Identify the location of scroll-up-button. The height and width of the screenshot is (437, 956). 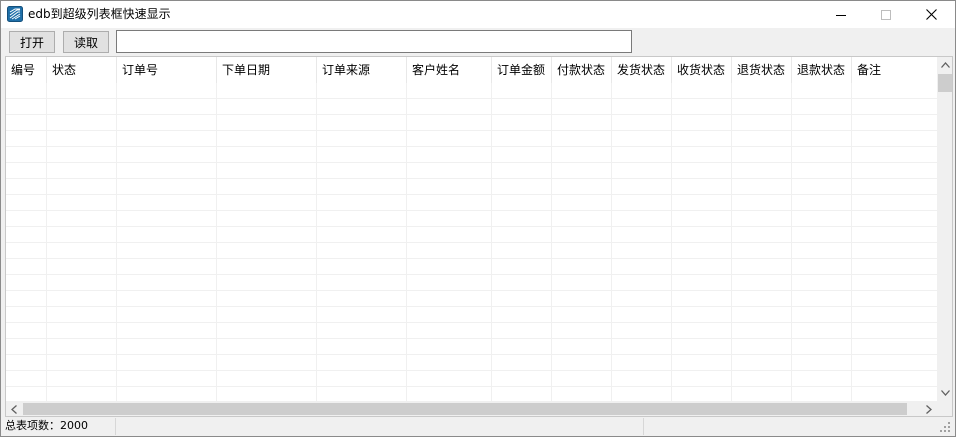
(944, 65).